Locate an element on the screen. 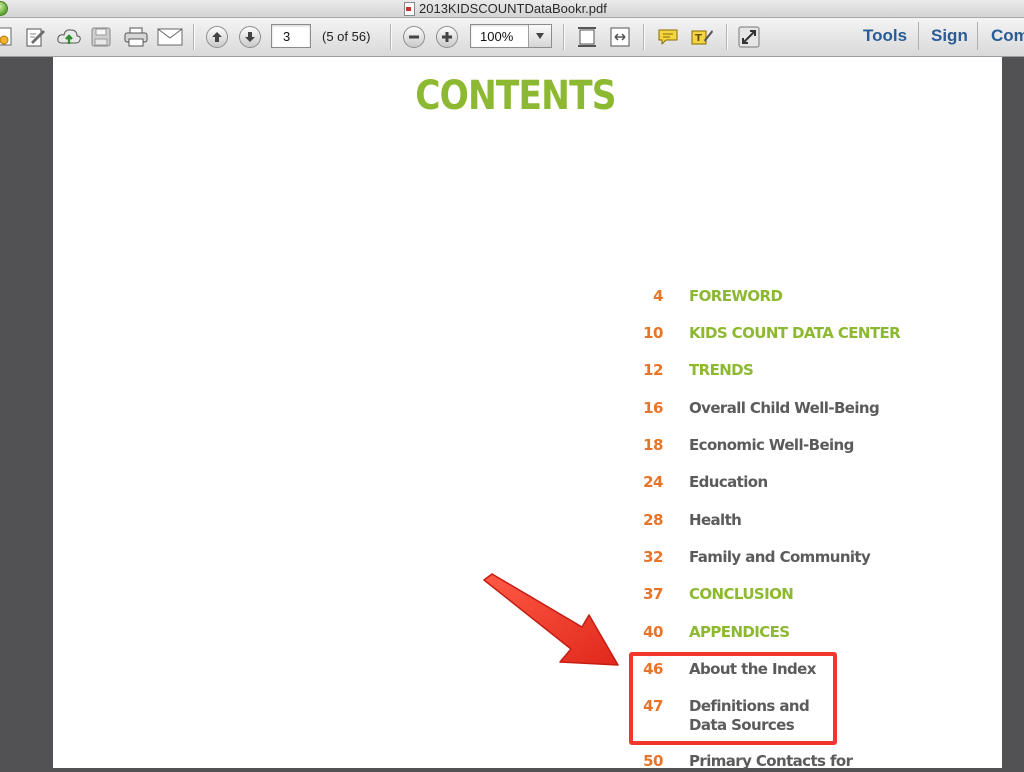 This screenshot has height=772, width=1024. toc-title: CONCLUSION is located at coordinates (741, 594).